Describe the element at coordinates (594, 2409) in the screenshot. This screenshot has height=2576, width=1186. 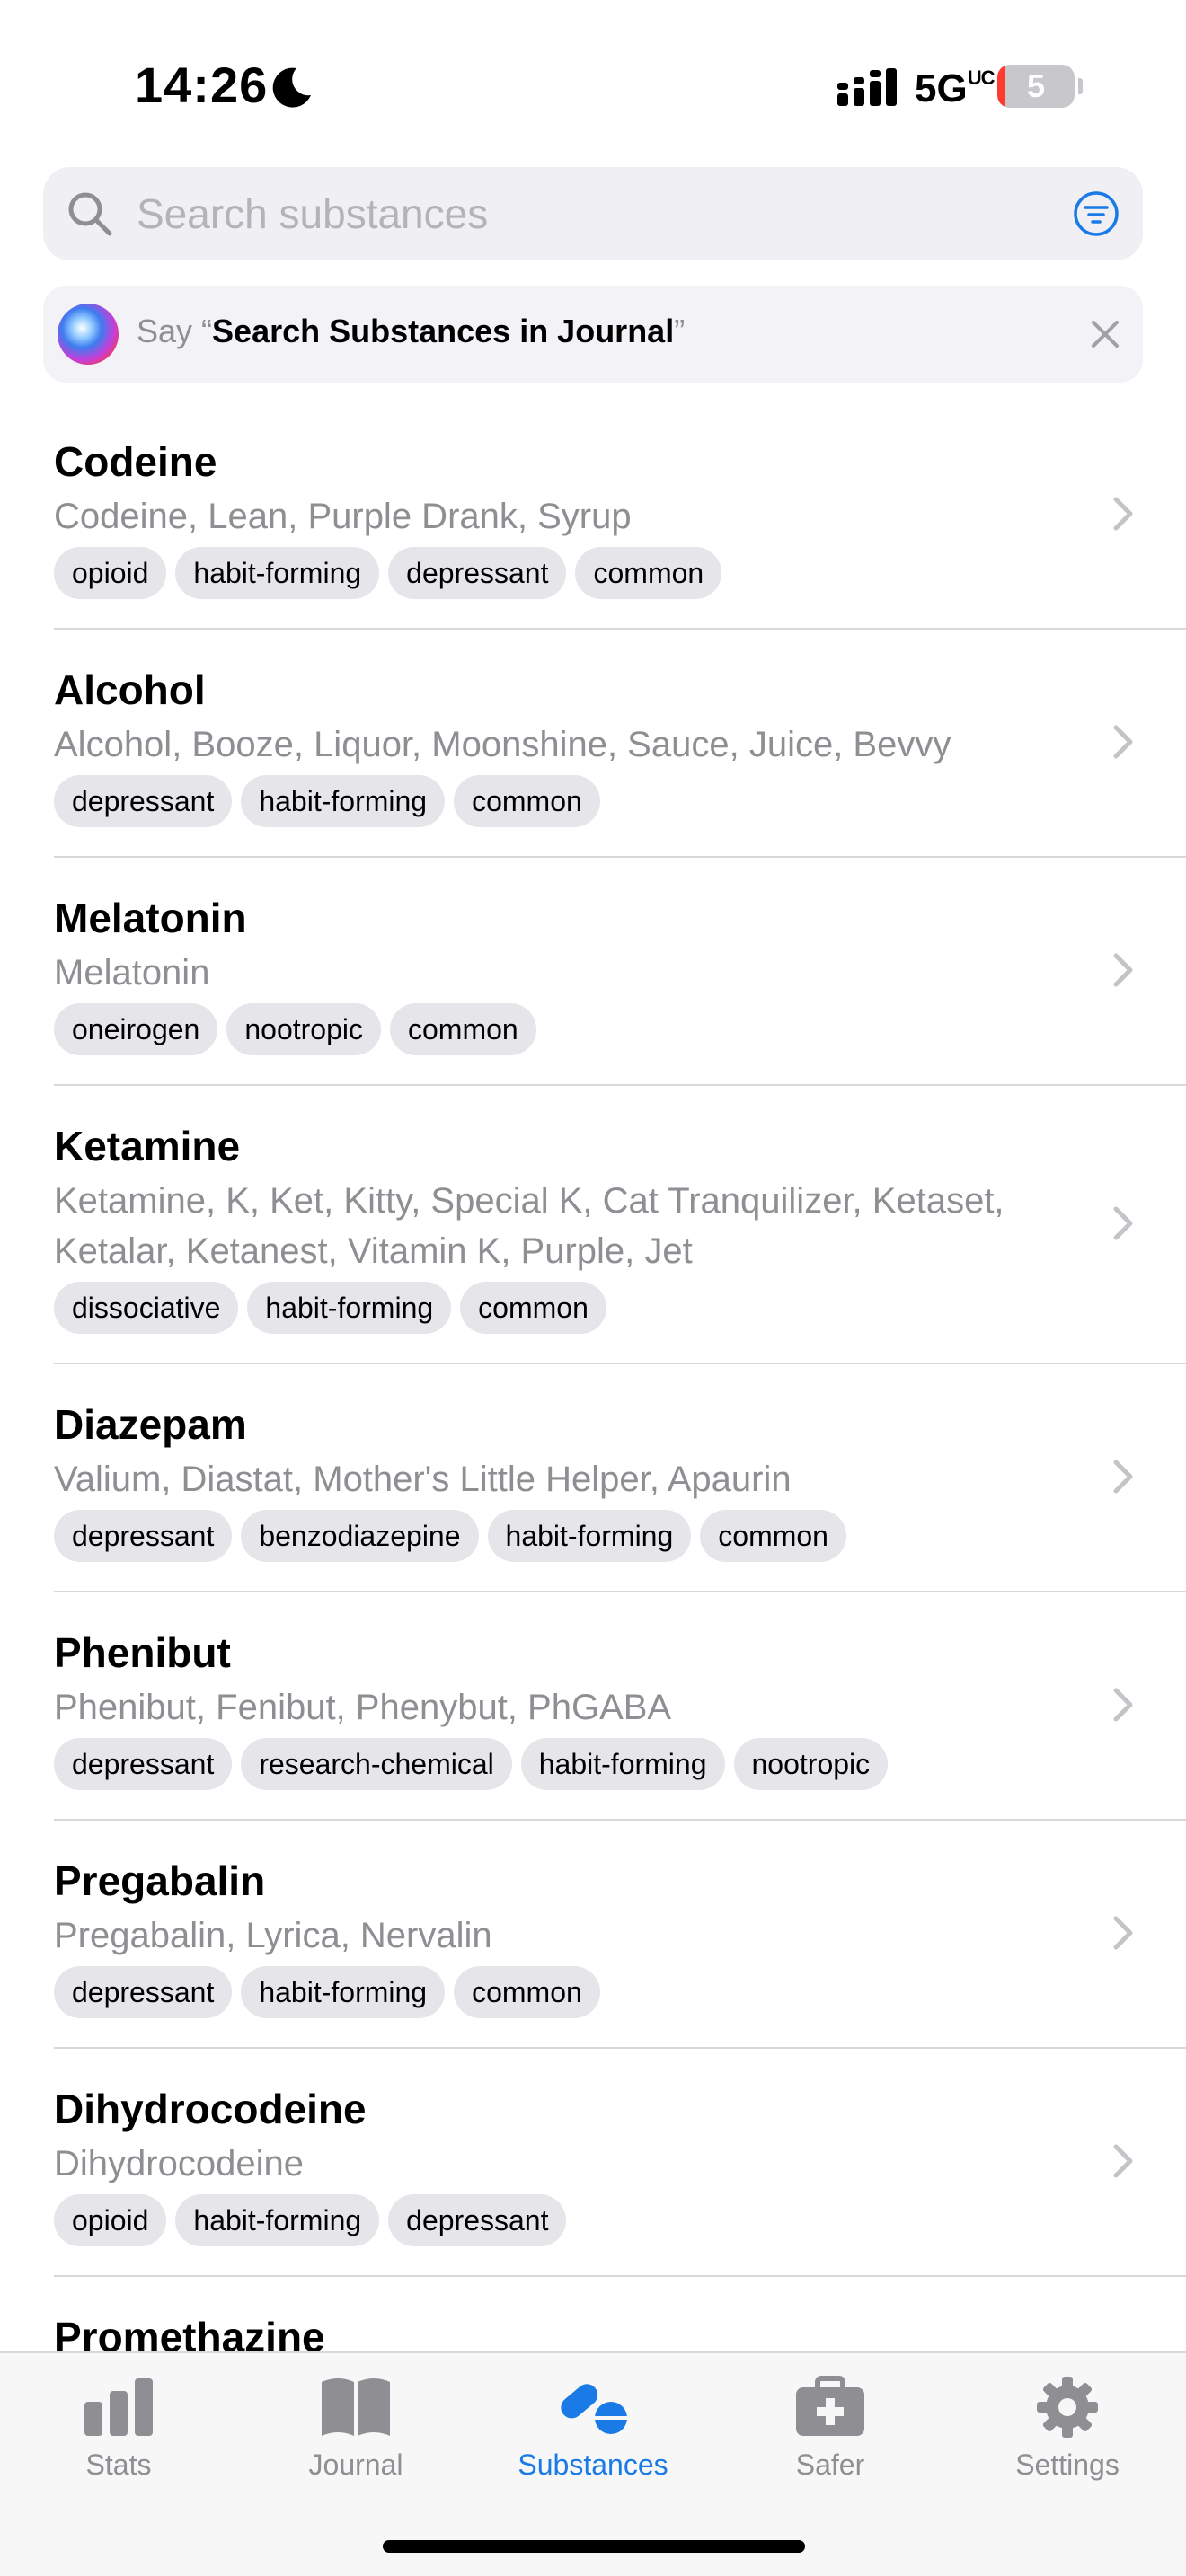
I see `pills-icon` at that location.